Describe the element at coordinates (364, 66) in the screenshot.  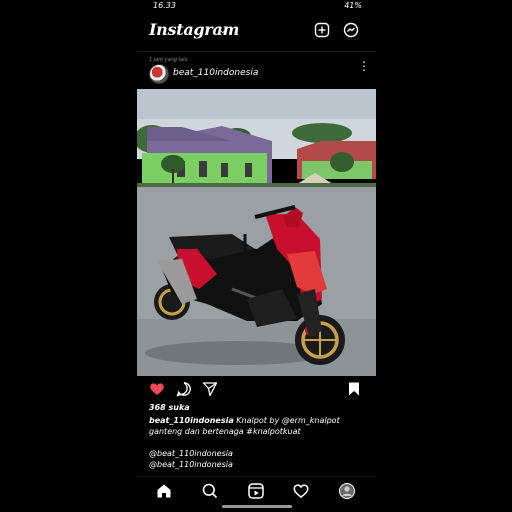
I see `more-options-icon: ⋮` at that location.